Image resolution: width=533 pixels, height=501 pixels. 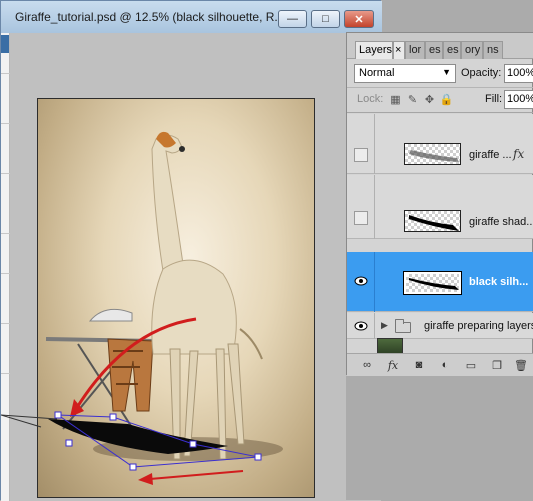 I want to click on trash-icon: 🗑, so click(x=521, y=365).